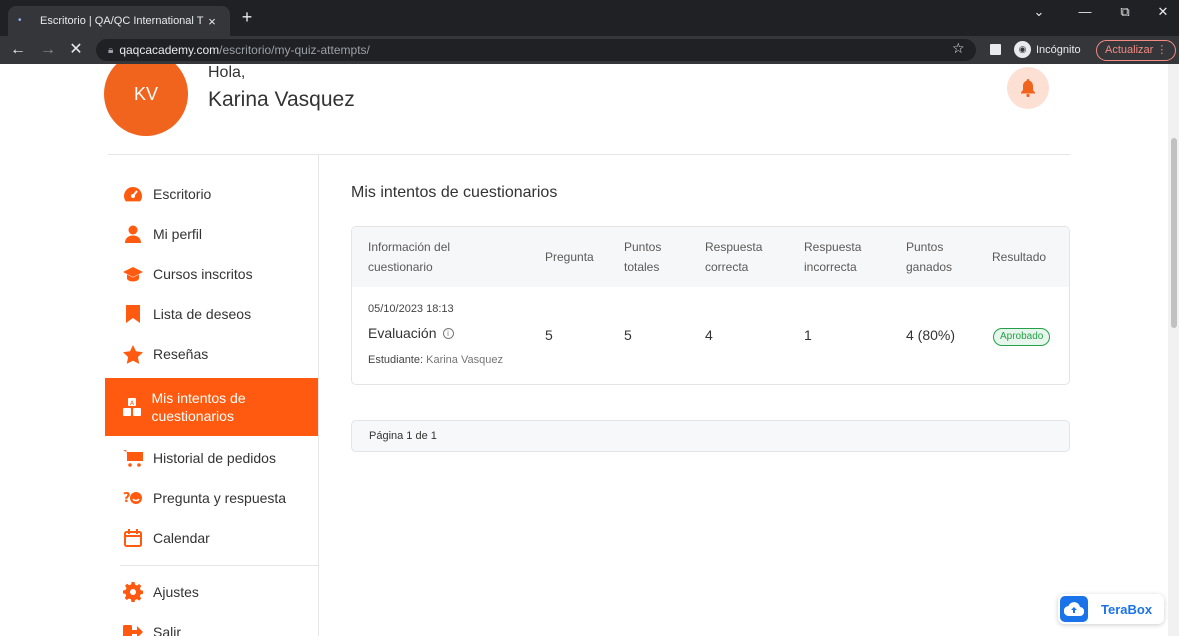  I want to click on tab-title: Escritorio | QA/QC International T, so click(122, 21).